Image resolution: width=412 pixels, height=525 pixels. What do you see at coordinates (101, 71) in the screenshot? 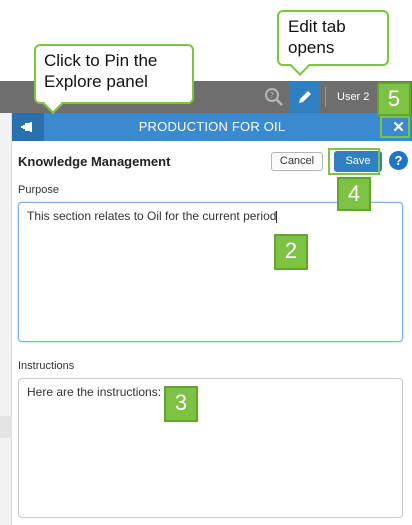
I see `pin-callout-text: Click to Pin the Explore panel` at bounding box center [101, 71].